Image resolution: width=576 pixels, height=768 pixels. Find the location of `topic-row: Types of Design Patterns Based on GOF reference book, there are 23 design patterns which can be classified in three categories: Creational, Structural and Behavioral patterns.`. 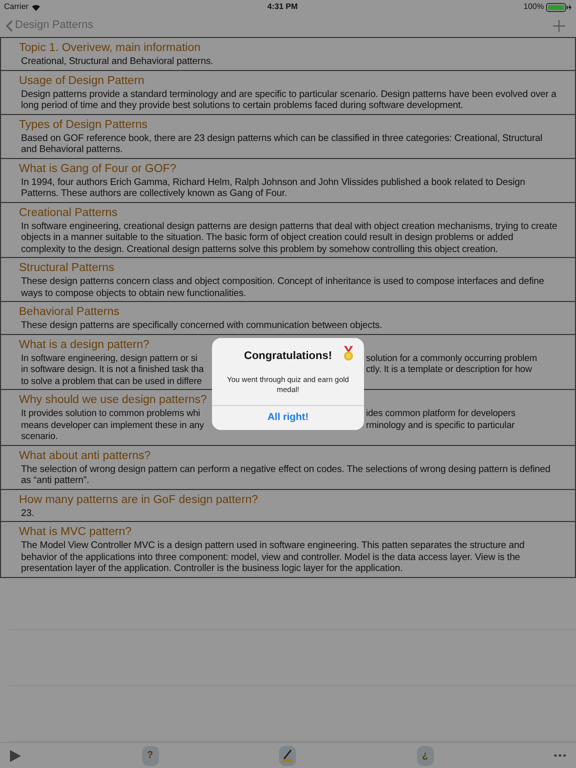

topic-row: Types of Design Patterns Based on GOF reference book, there are 23 design patterns which can be classified in three categories: Creational, Structural and Behavioral patterns. is located at coordinates (288, 136).